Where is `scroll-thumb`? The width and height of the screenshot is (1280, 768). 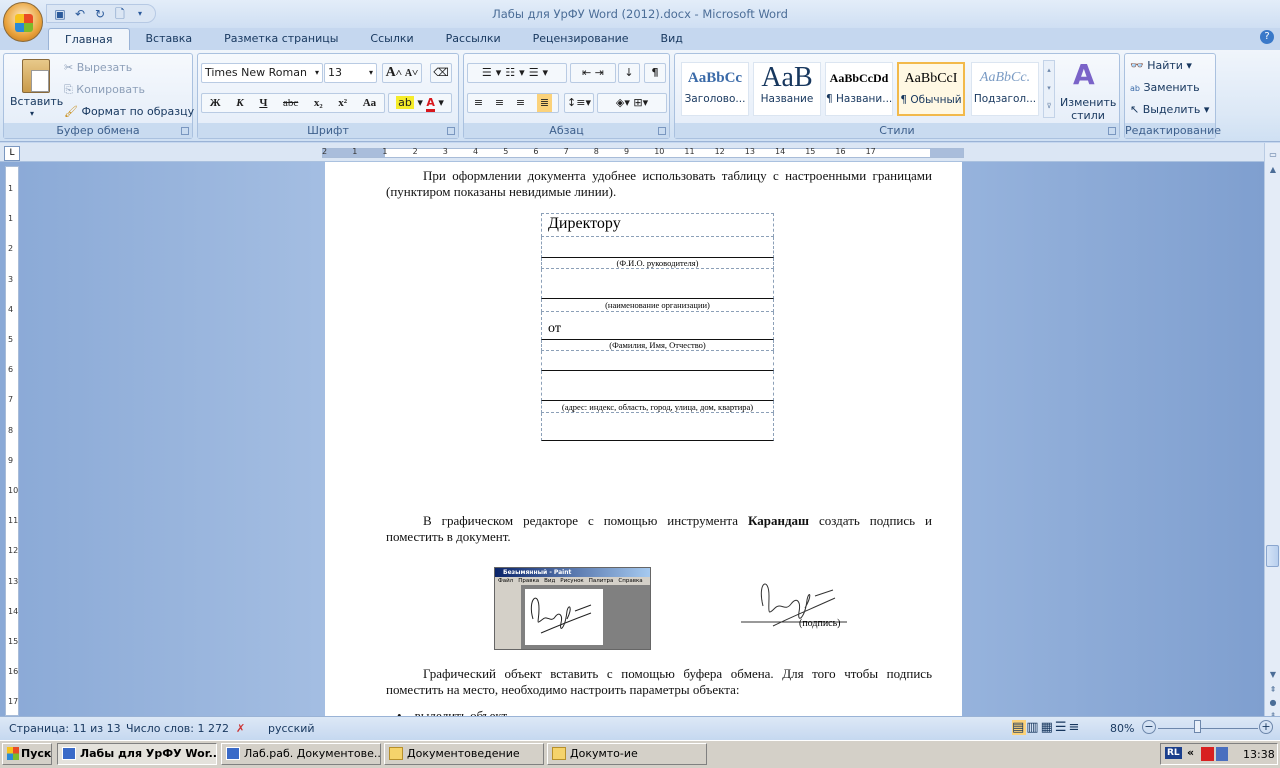 scroll-thumb is located at coordinates (1272, 556).